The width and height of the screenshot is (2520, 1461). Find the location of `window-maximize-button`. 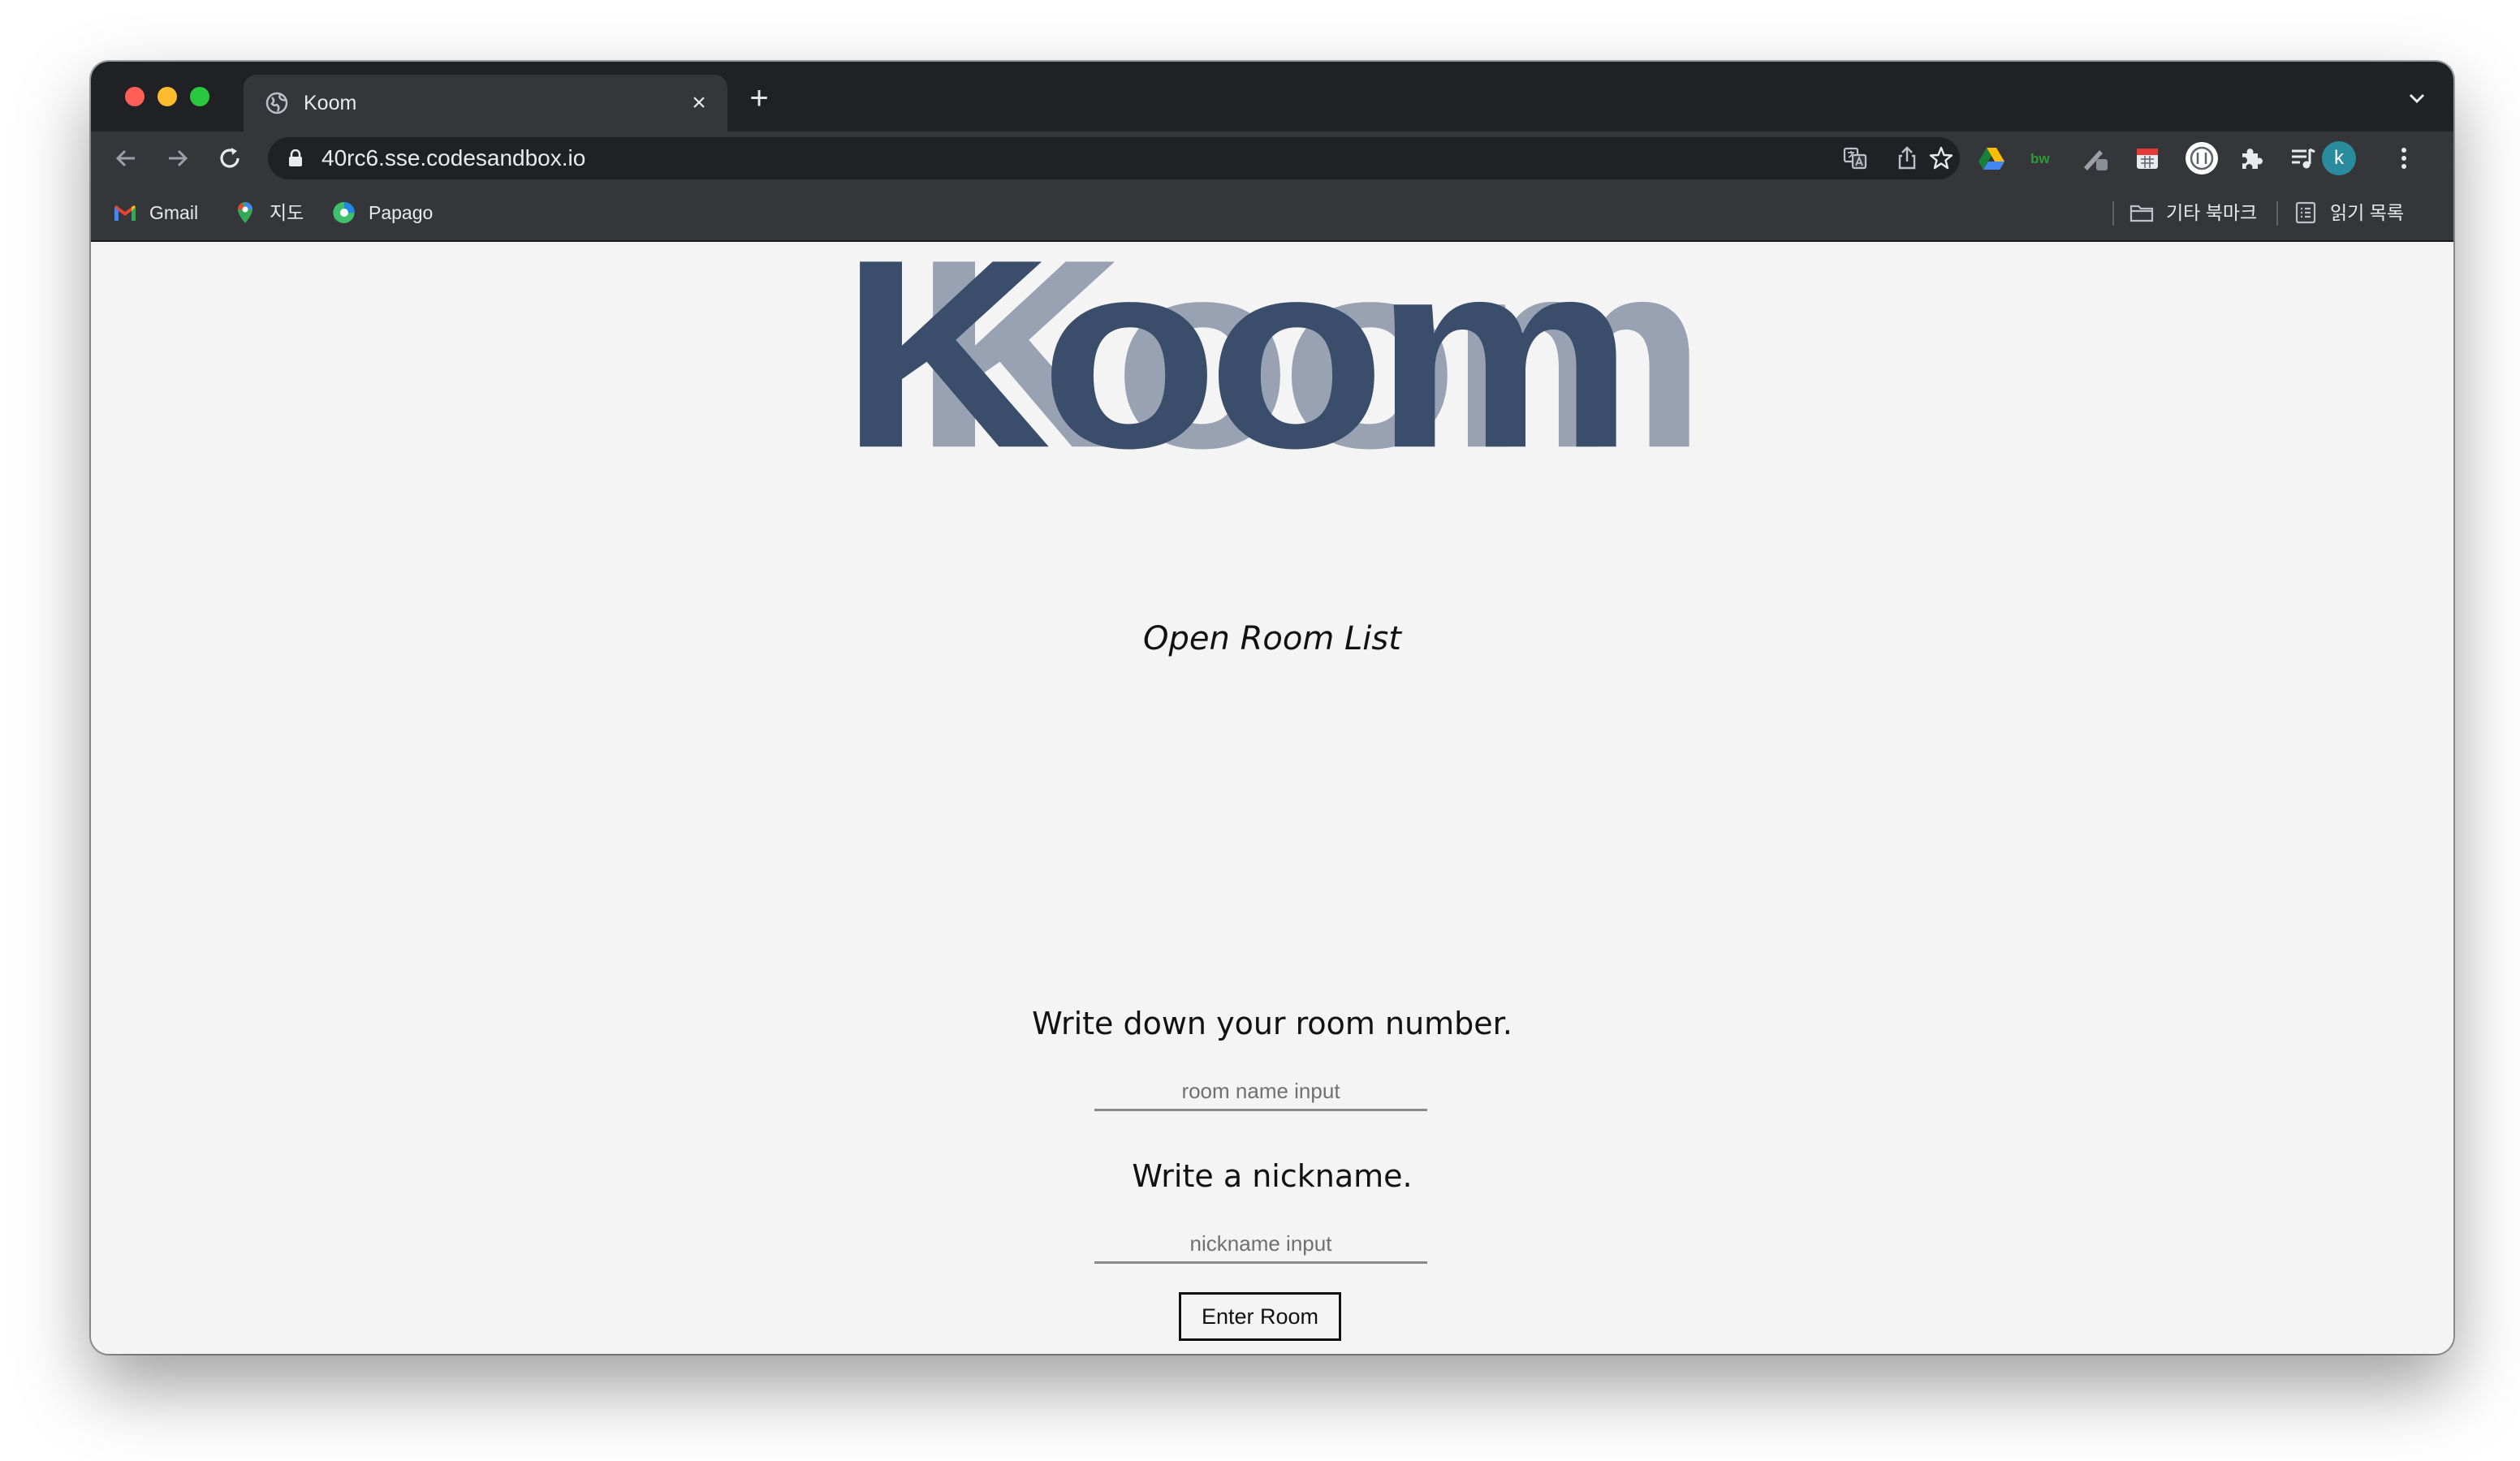

window-maximize-button is located at coordinates (199, 96).